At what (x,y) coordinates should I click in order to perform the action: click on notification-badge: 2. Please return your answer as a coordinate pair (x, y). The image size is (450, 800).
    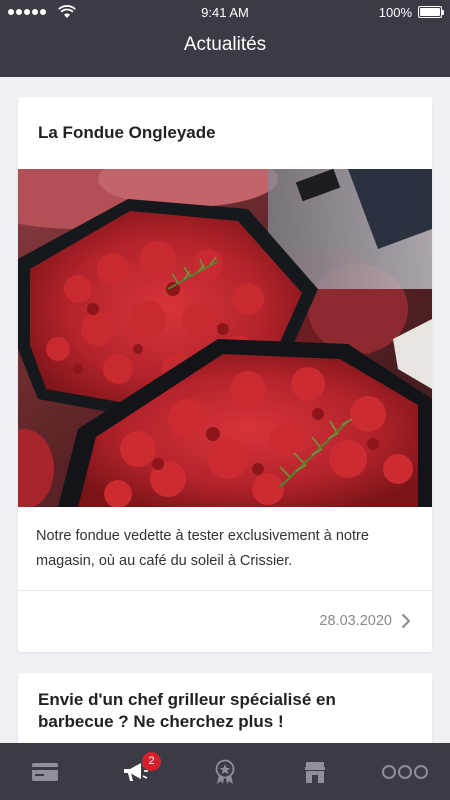
    Looking at the image, I should click on (151, 761).